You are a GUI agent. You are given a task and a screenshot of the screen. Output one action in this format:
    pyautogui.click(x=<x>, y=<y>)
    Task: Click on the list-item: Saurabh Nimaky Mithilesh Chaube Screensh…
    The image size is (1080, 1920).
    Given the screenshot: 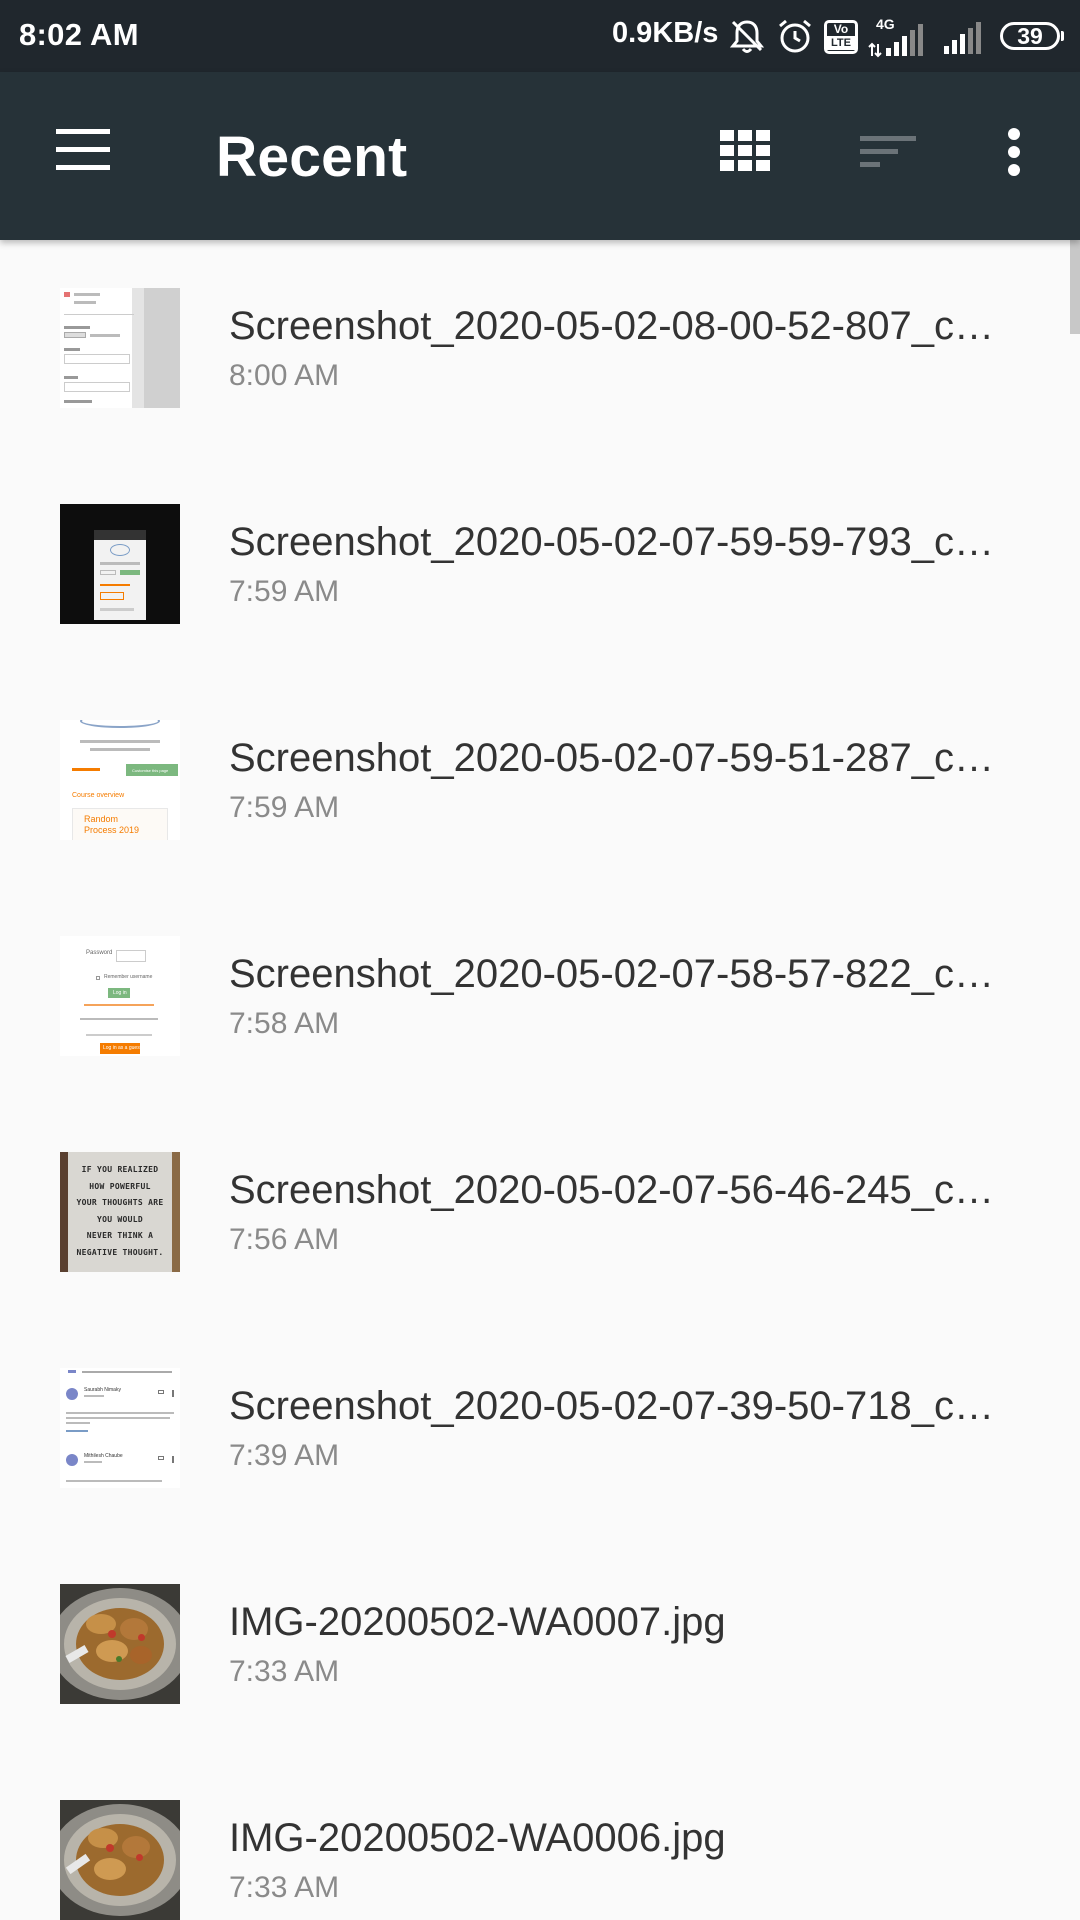 What is the action you would take?
    pyautogui.click(x=540, y=1428)
    